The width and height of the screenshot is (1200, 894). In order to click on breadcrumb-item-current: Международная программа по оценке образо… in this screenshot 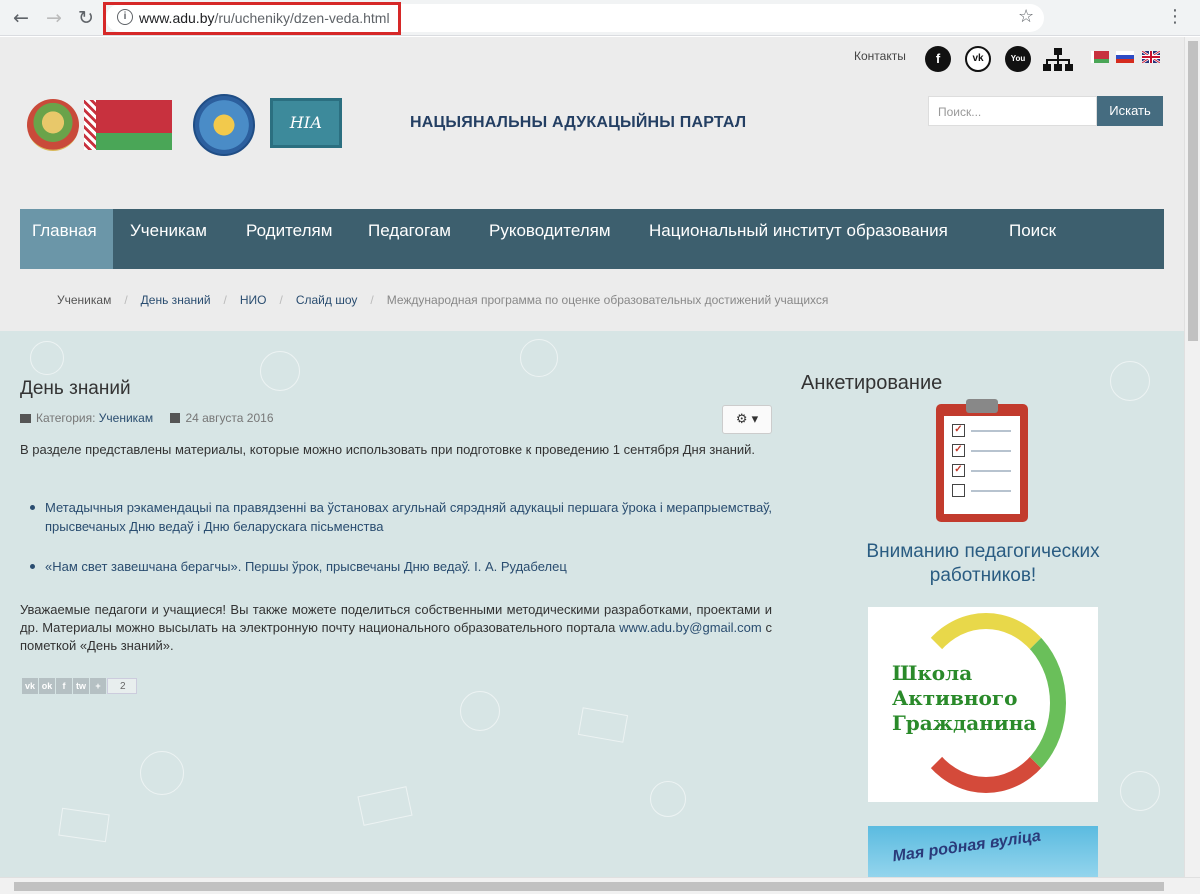, I will do `click(607, 300)`.